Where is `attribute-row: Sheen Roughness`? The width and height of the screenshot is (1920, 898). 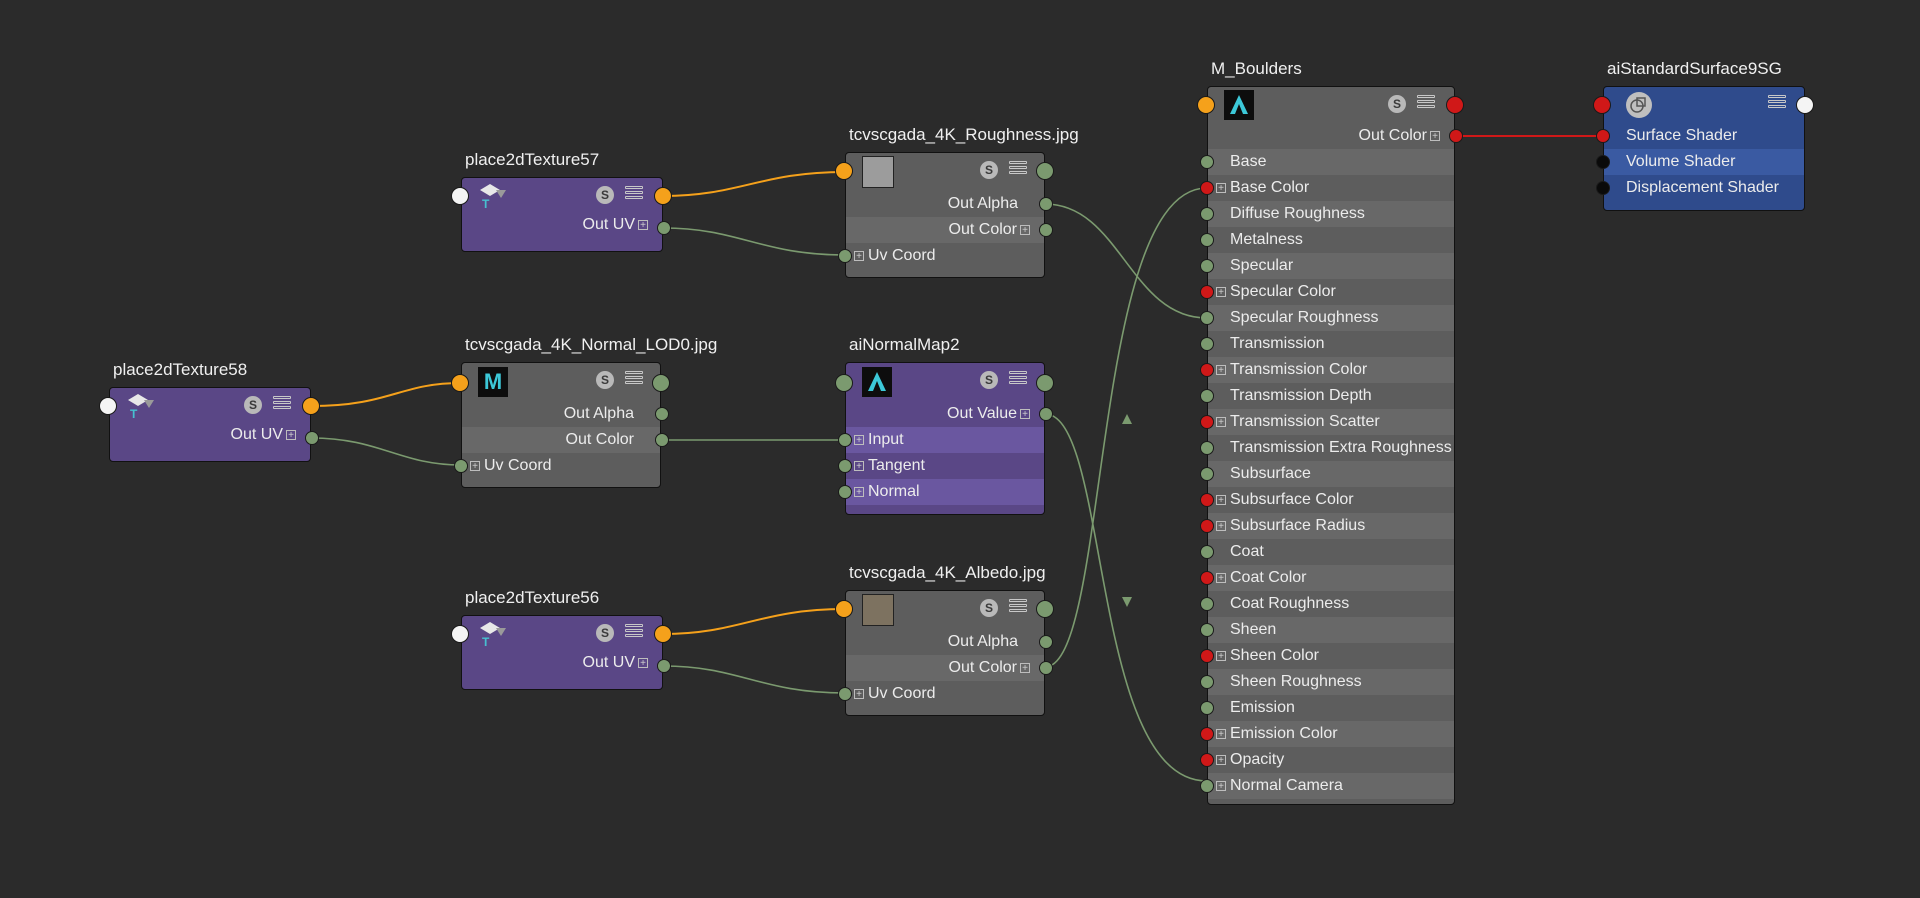
attribute-row: Sheen Roughness is located at coordinates (1331, 682).